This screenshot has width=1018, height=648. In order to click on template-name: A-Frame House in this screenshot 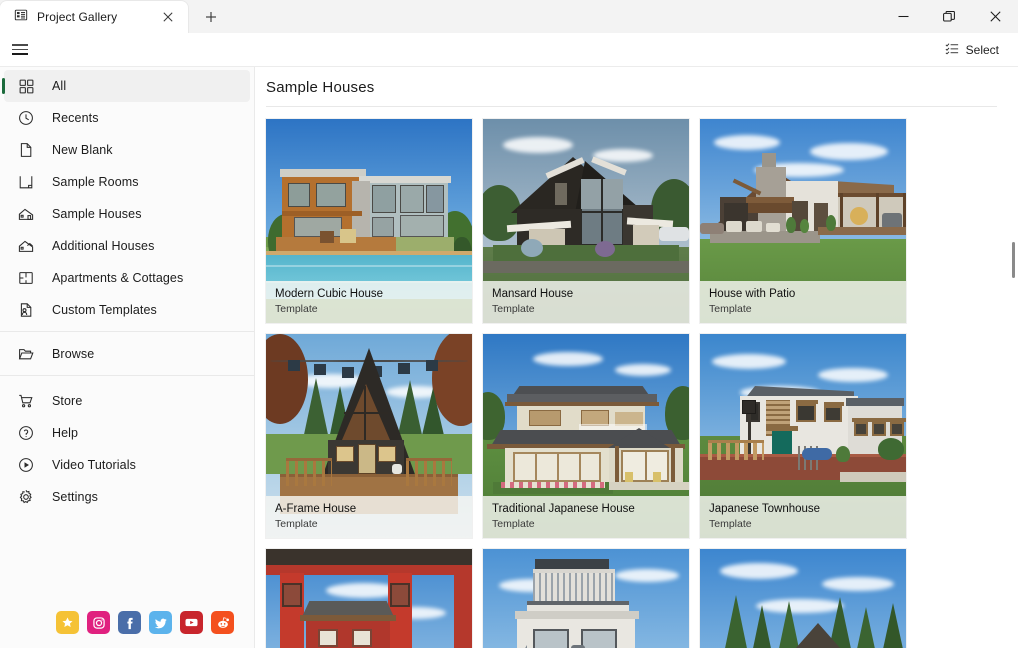, I will do `click(316, 509)`.